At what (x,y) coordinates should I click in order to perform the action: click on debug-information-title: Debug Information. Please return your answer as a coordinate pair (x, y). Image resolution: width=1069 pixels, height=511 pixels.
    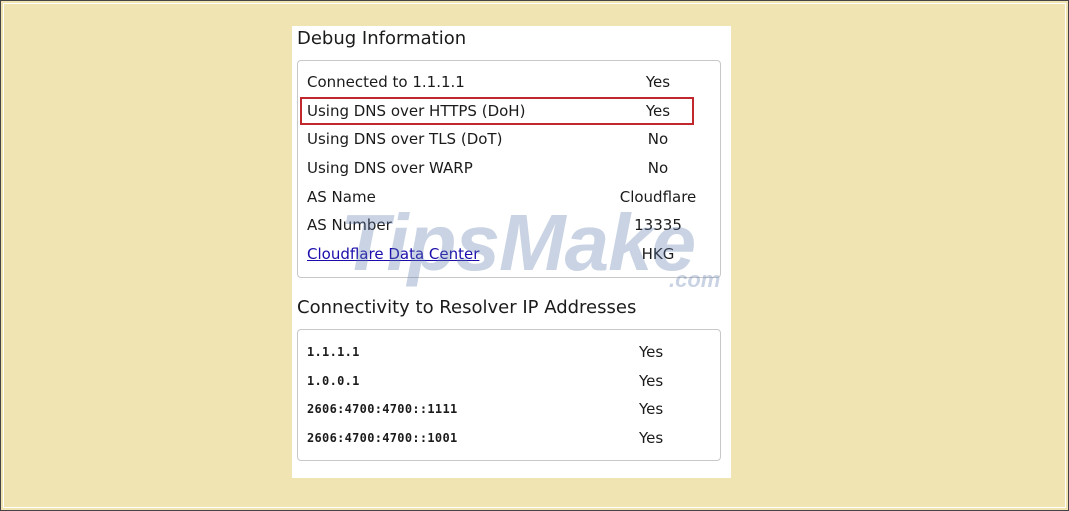
    Looking at the image, I should click on (382, 38).